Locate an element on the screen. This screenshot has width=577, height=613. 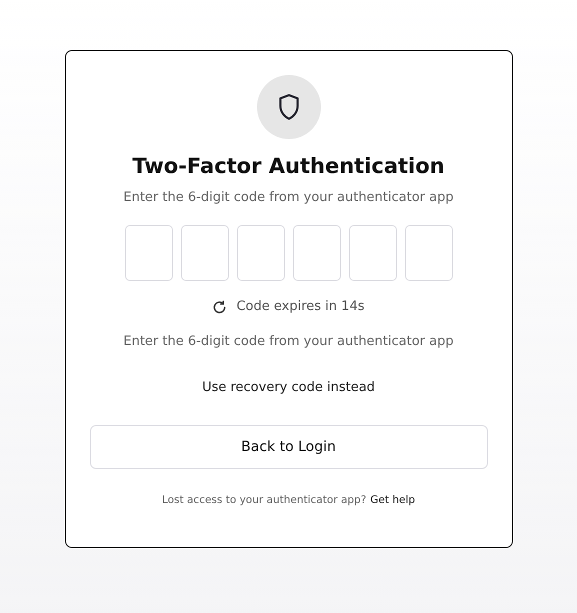
help-link: Get help is located at coordinates (393, 500).